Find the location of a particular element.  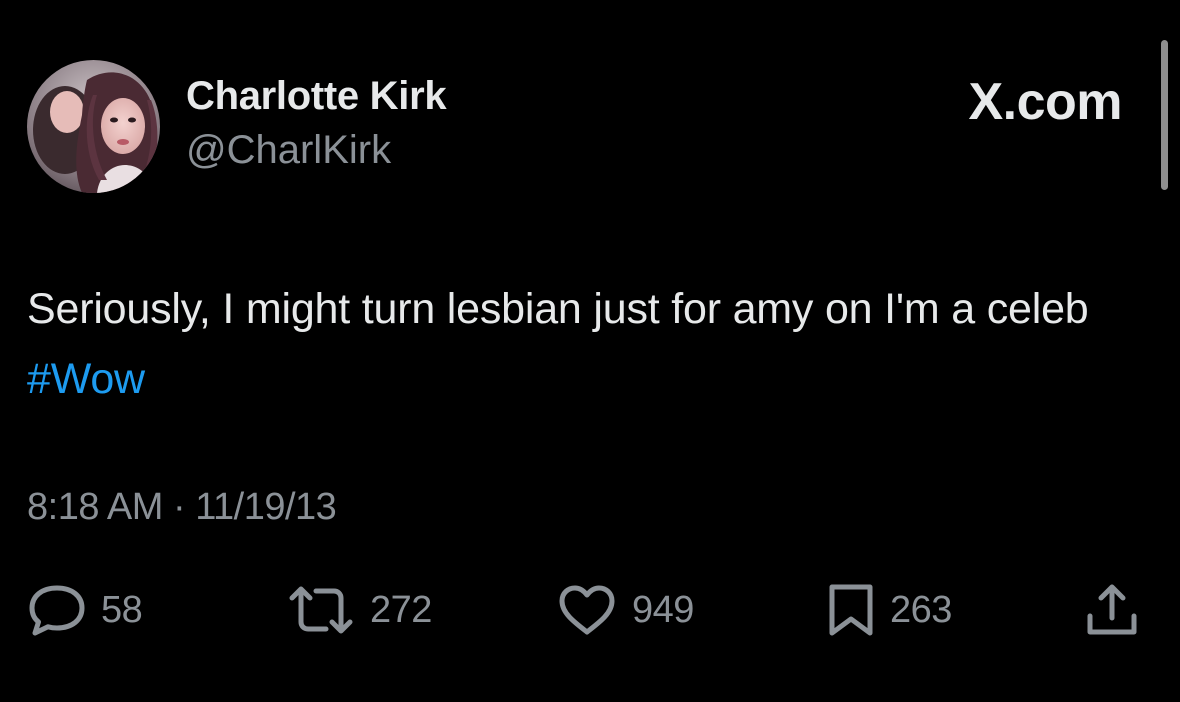

repost-button: 272 is located at coordinates (359, 610).